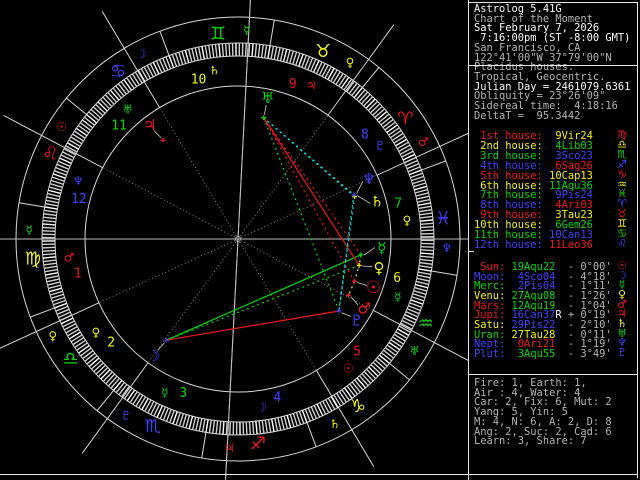  I want to click on house-row: 12th house: 11Leo36, so click(533, 244).